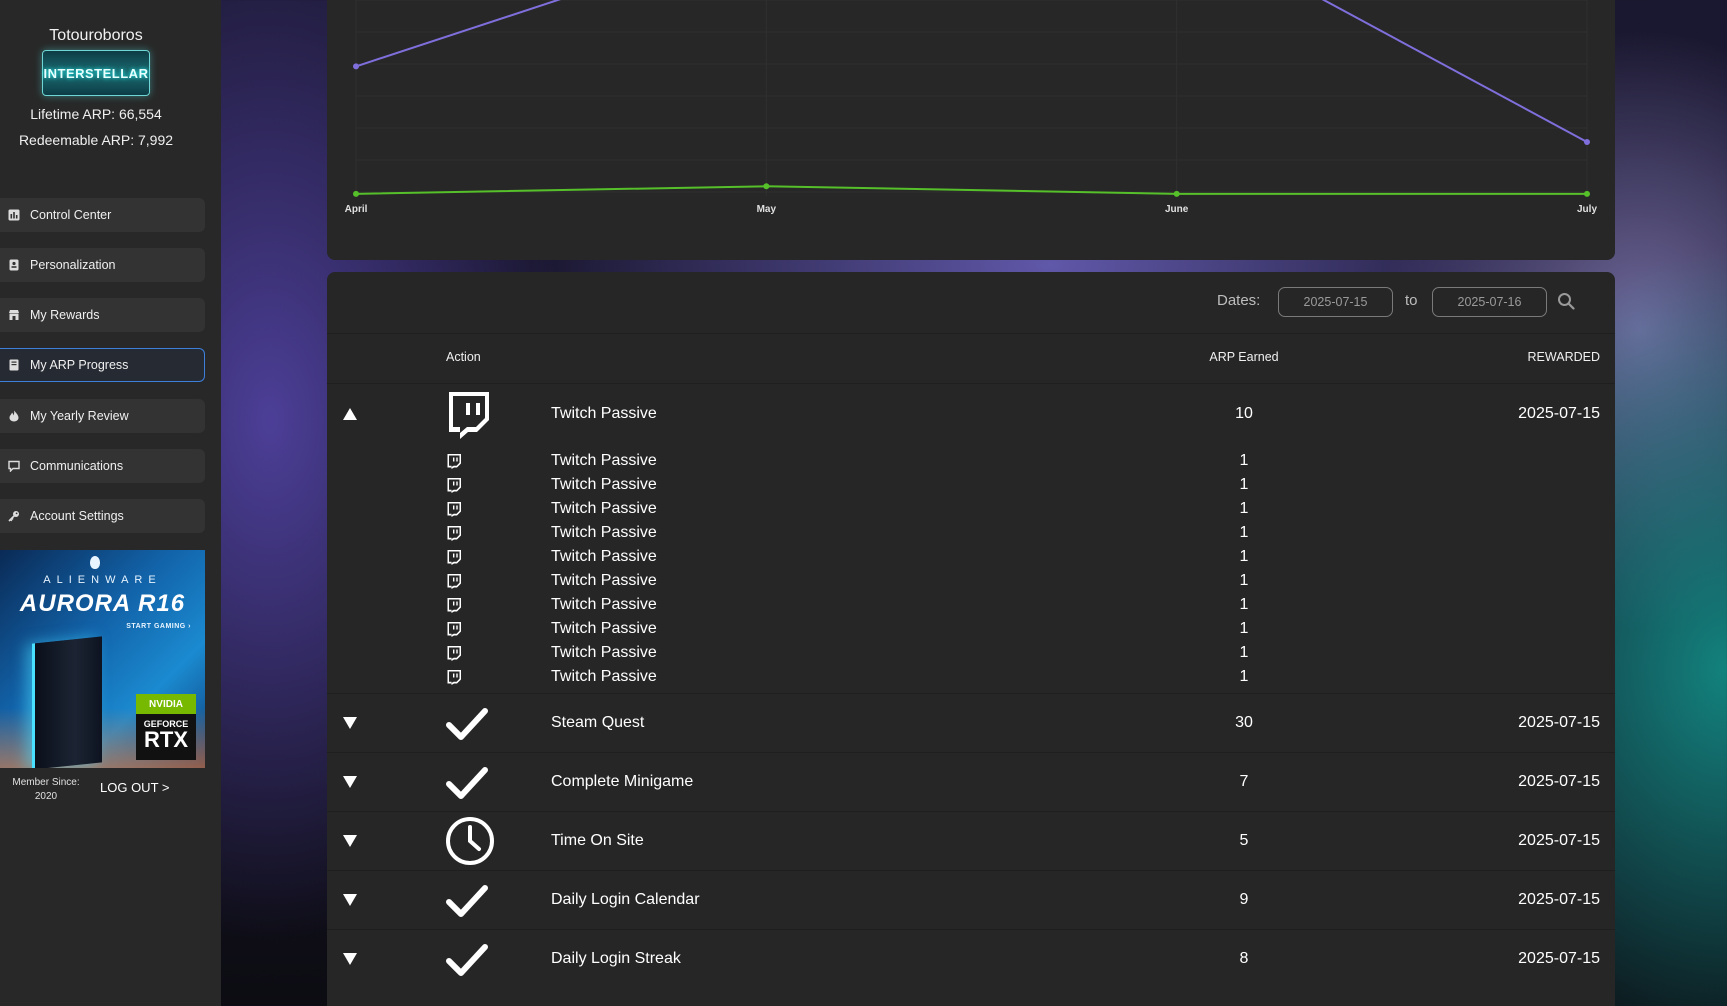 The width and height of the screenshot is (1727, 1006). I want to click on nav-label: Personalization, so click(73, 265).